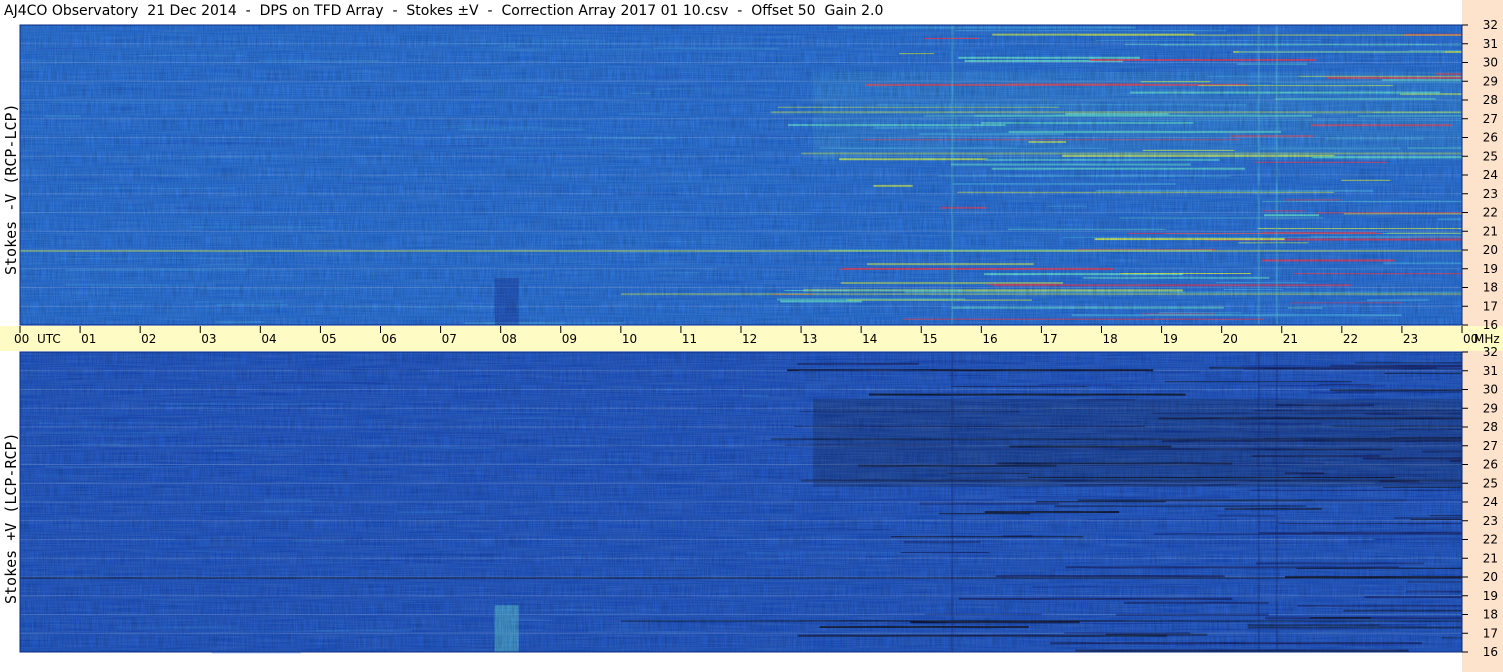 Image resolution: width=1503 pixels, height=672 pixels. What do you see at coordinates (1110, 339) in the screenshot?
I see `x-tick-label: 18` at bounding box center [1110, 339].